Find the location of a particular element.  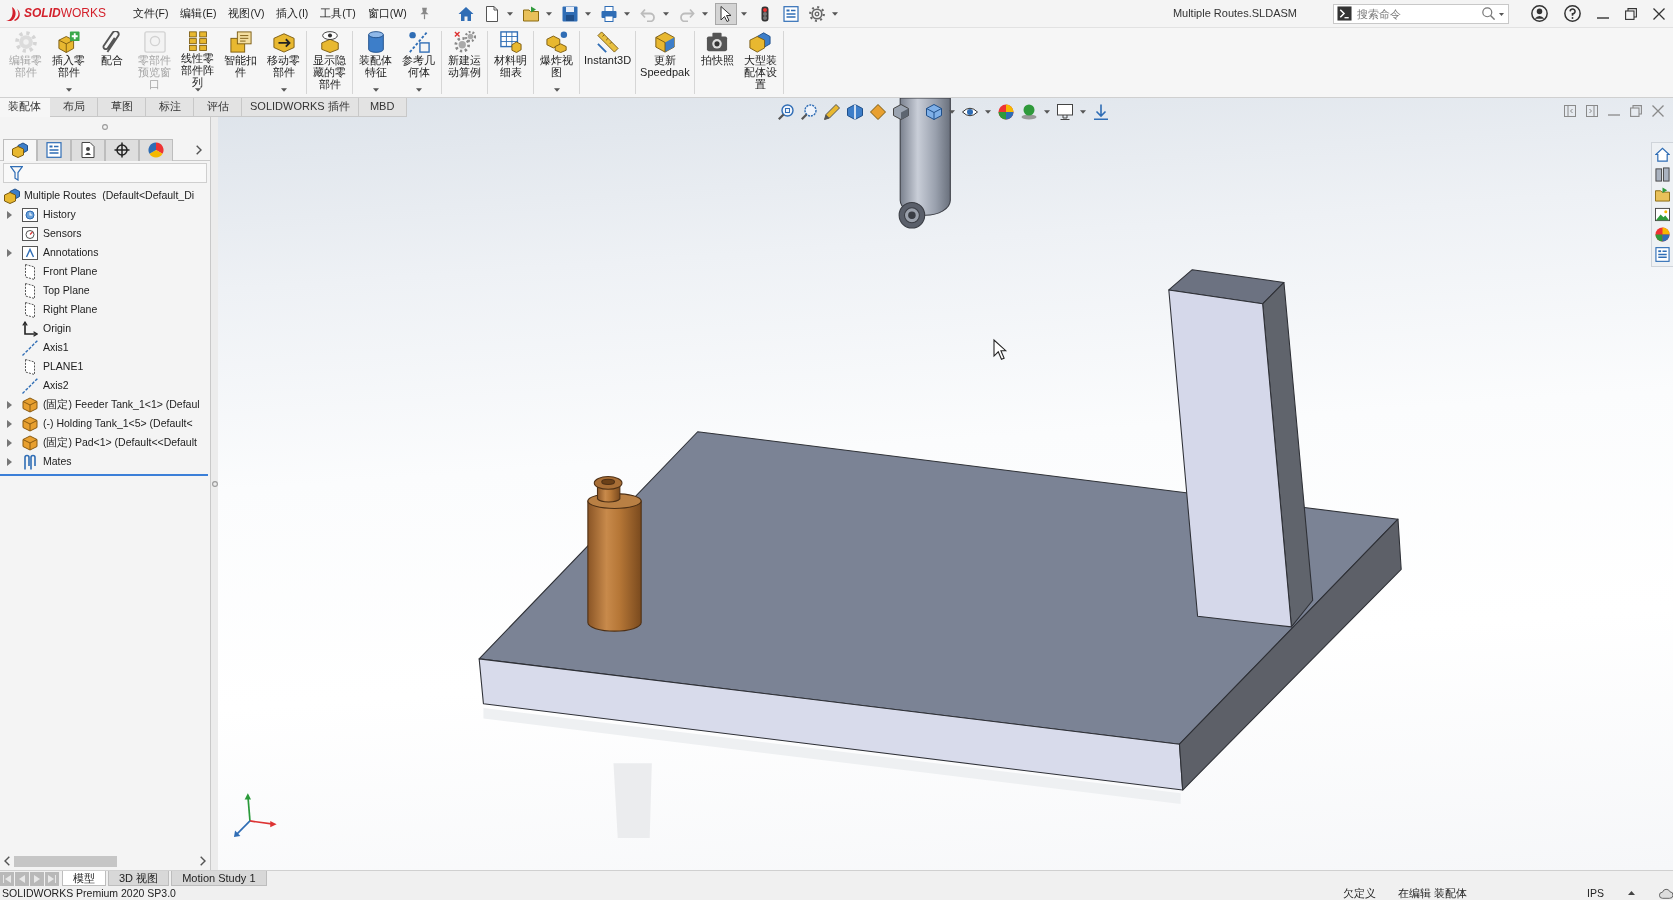

ribbon-button: 线性零部件阵列 is located at coordinates (197, 62).